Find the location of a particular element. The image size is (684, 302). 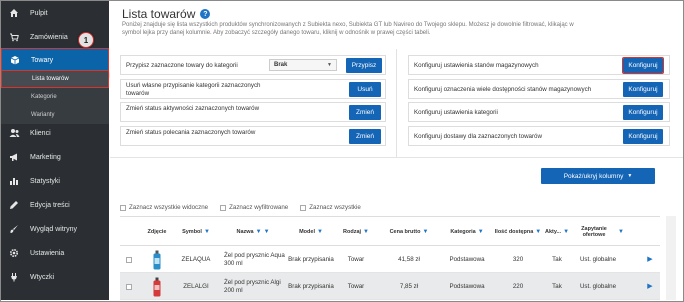

sidebar-subitem-kategorie: Kategorie is located at coordinates (55, 97).